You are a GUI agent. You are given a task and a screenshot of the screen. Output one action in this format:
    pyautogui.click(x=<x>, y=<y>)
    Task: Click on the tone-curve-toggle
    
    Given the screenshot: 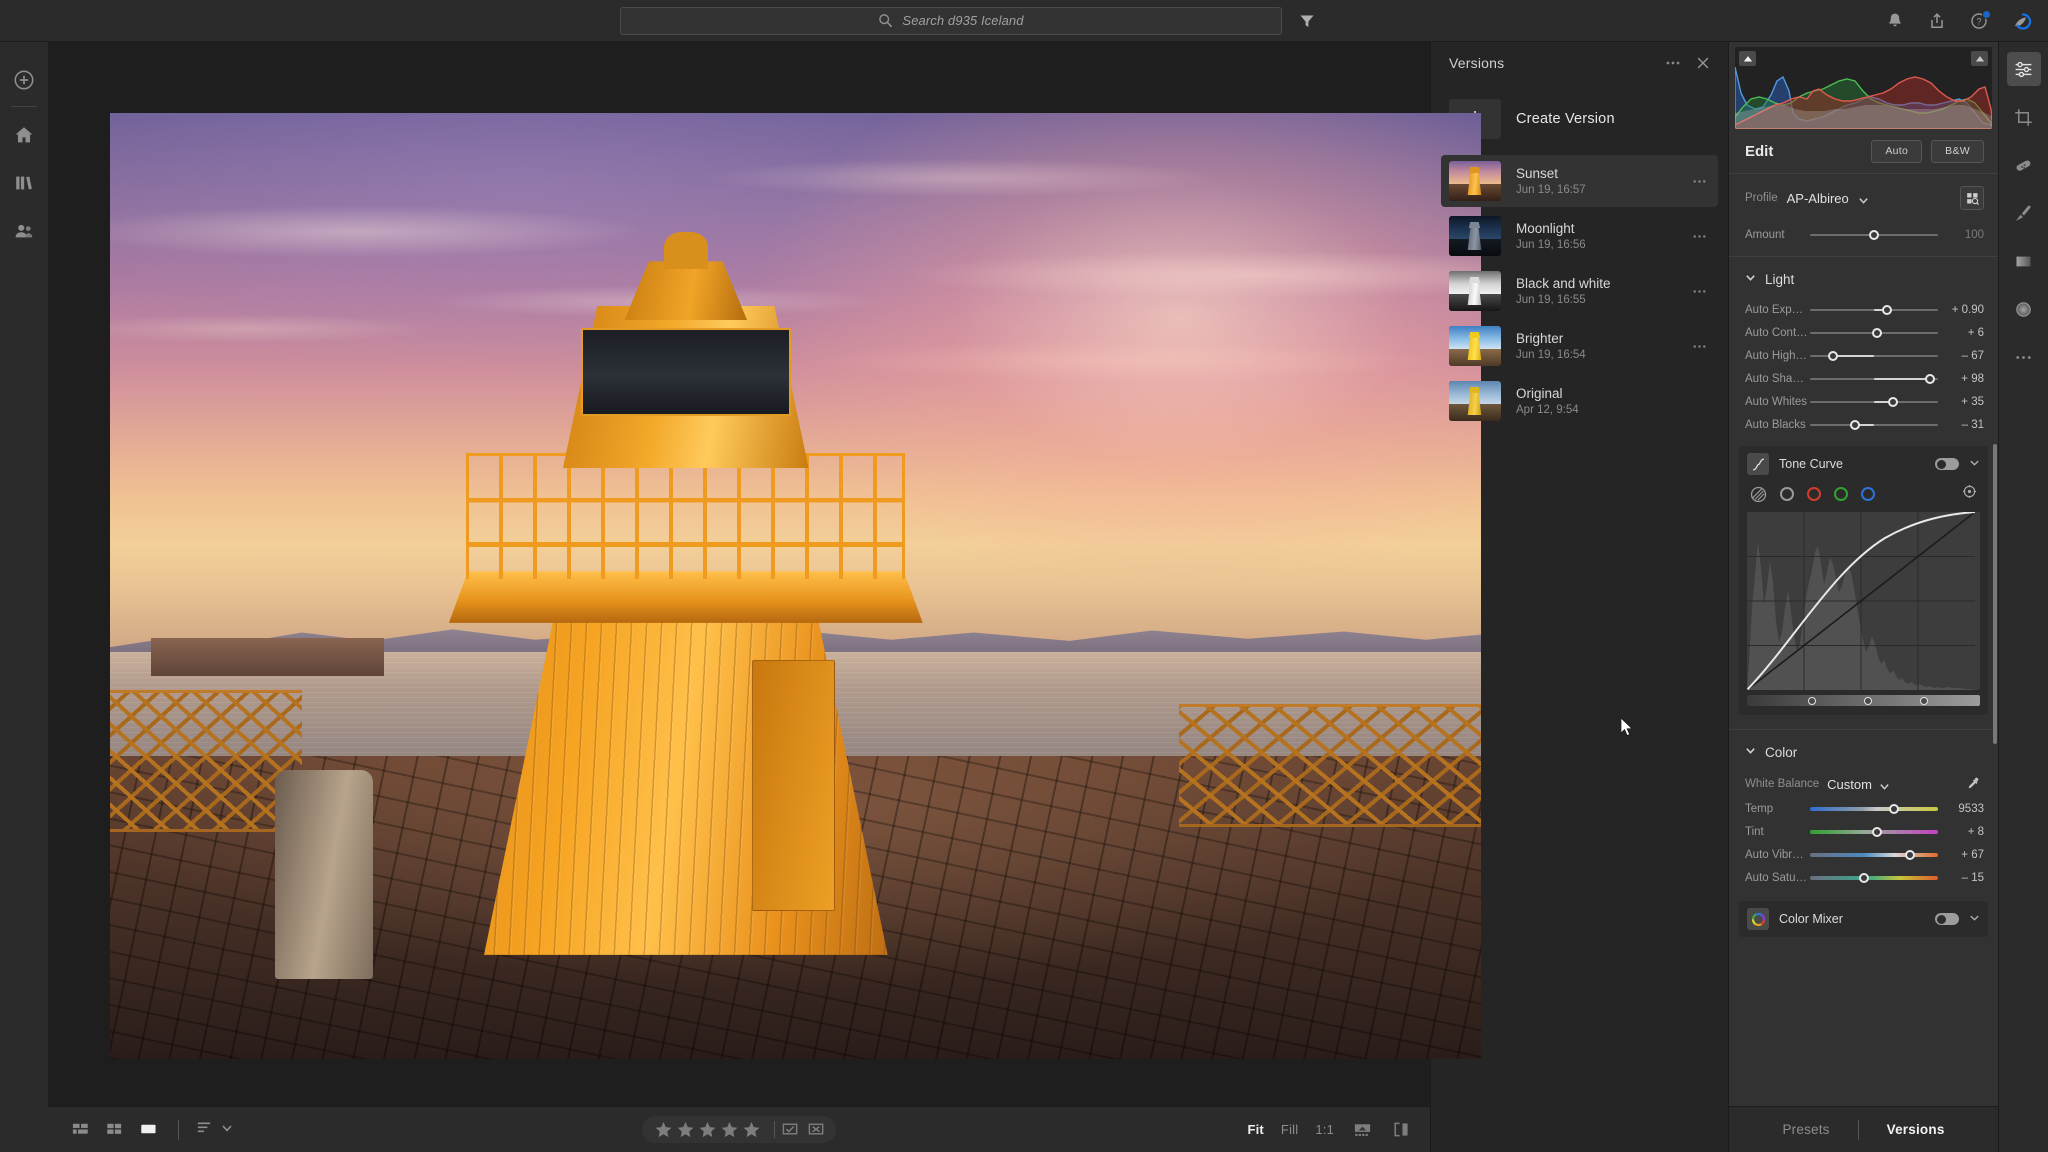 What is the action you would take?
    pyautogui.click(x=1947, y=464)
    